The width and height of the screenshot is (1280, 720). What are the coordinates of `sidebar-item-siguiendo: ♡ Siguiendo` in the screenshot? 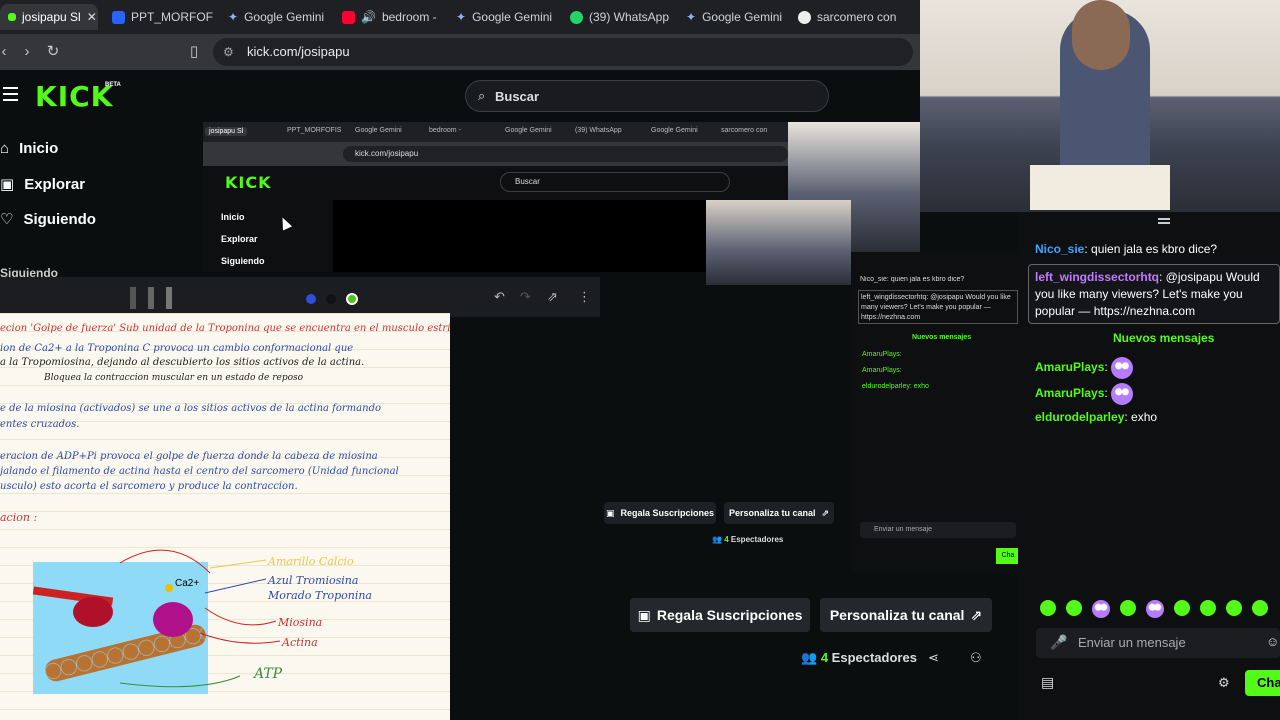 It's located at (48, 219).